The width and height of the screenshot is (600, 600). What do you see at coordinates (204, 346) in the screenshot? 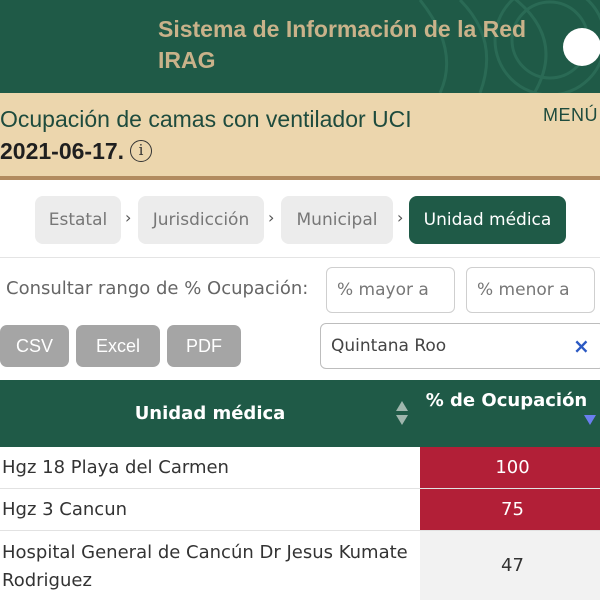
I see `export-pdf-button: PDF` at bounding box center [204, 346].